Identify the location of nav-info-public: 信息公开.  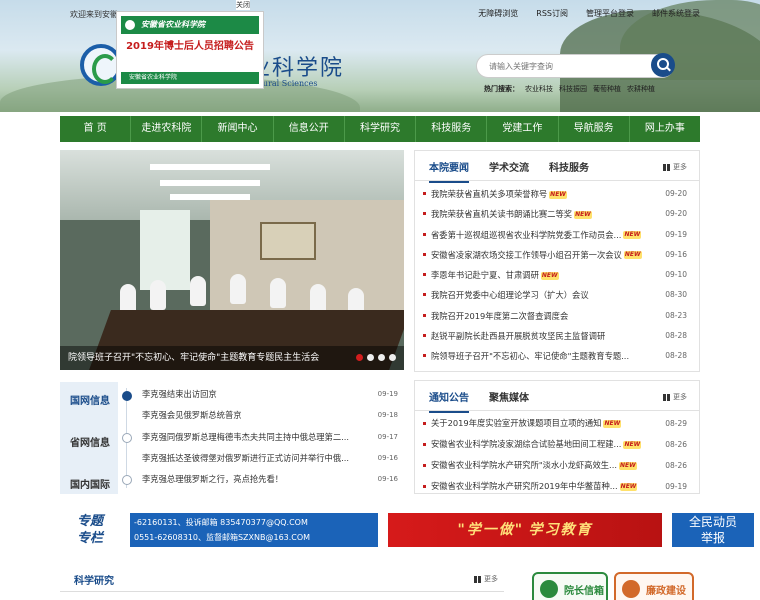
(309, 129).